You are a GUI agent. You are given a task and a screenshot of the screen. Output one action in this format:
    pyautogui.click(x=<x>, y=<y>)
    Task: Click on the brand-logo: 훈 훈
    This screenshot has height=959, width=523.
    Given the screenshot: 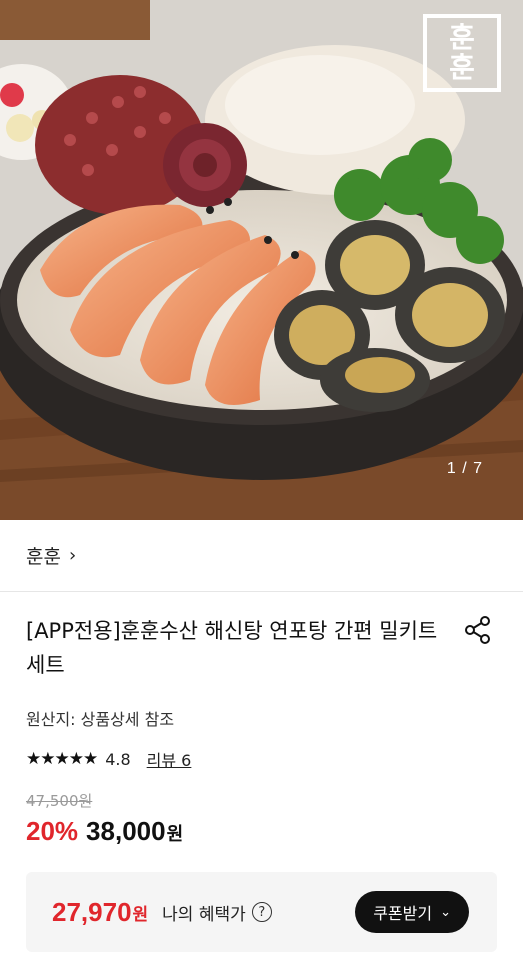 What is the action you would take?
    pyautogui.click(x=462, y=53)
    